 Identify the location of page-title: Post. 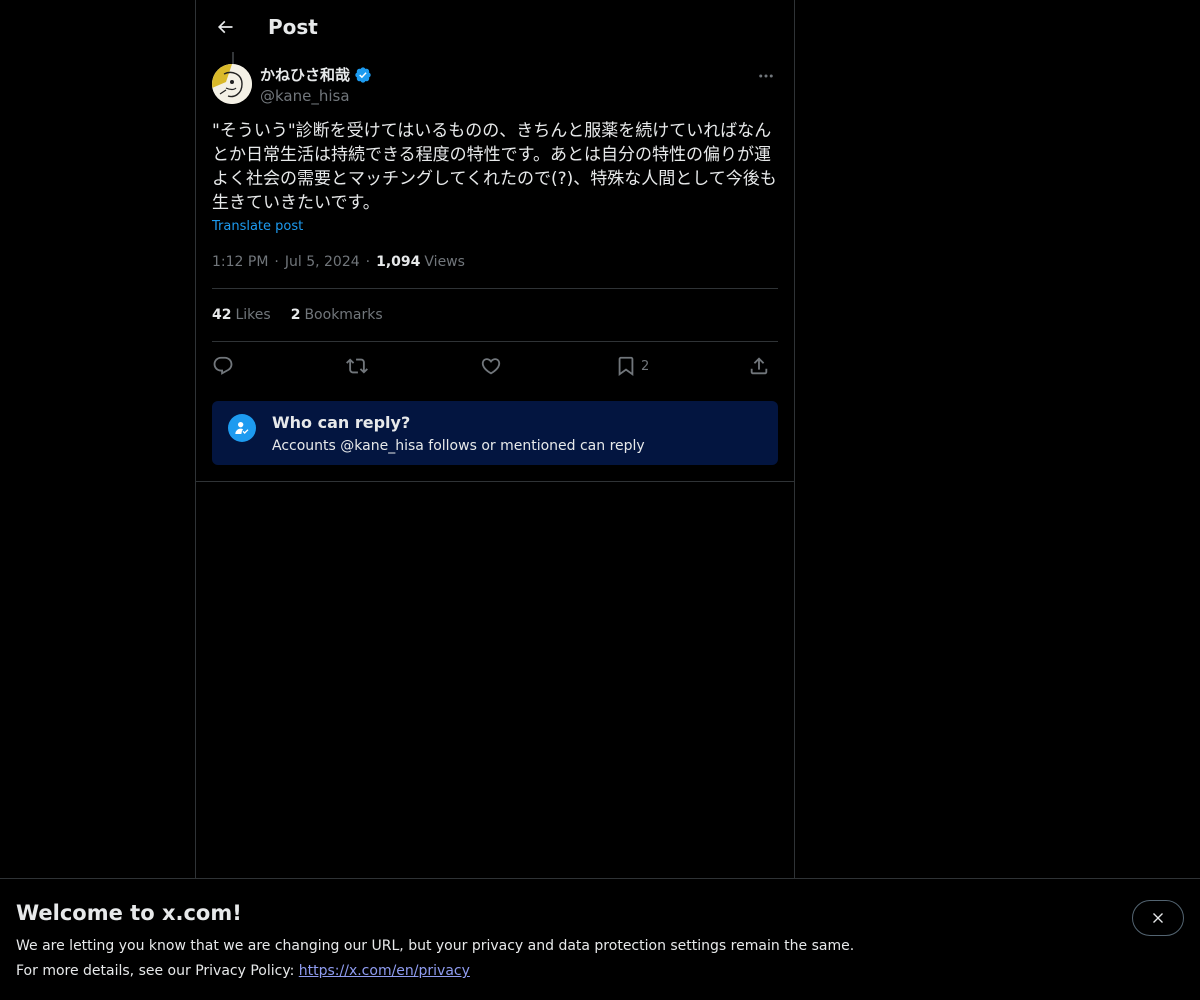
(293, 27).